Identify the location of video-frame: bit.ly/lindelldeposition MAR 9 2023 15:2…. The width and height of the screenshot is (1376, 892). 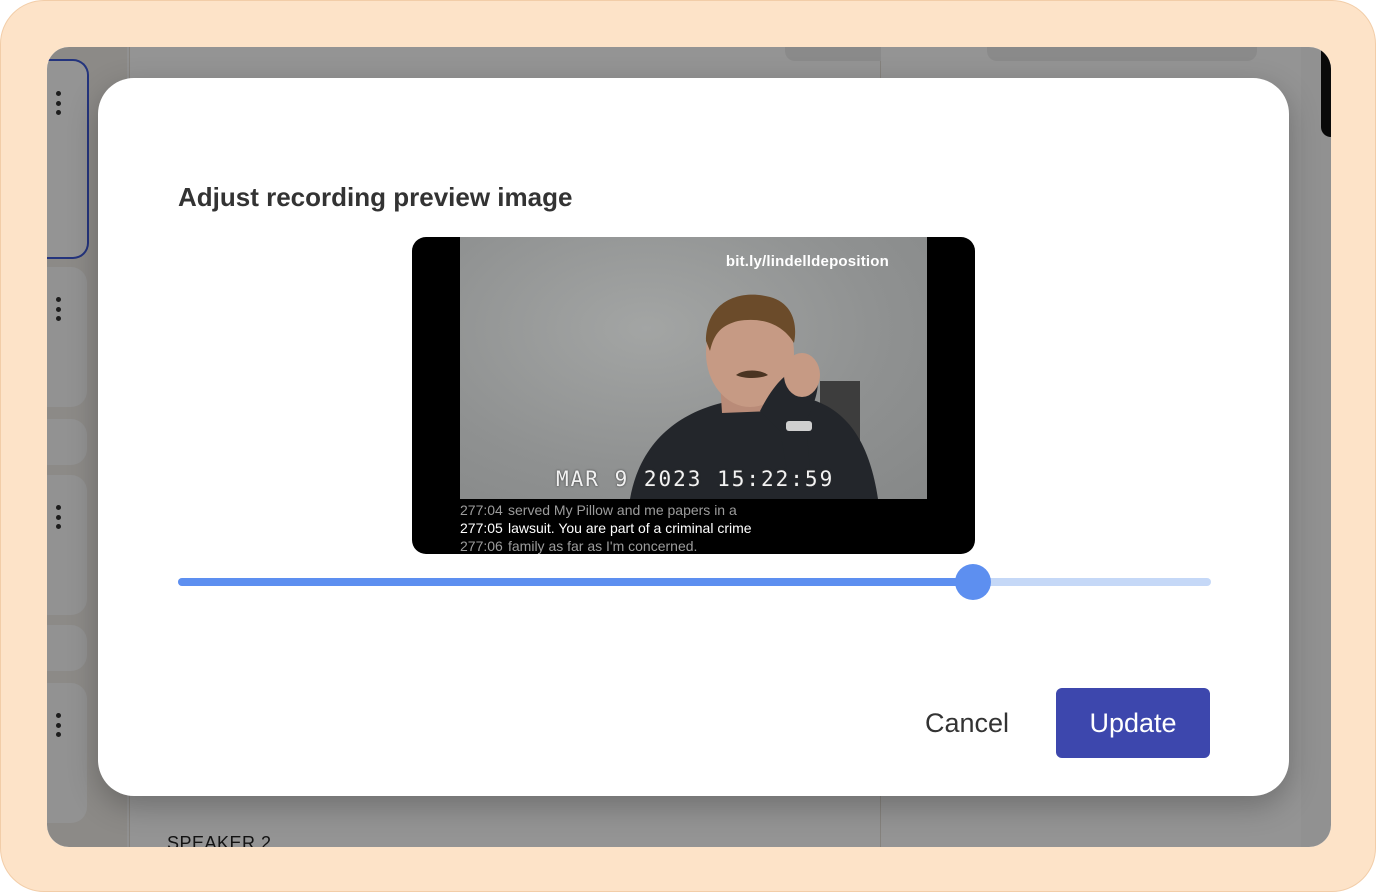
(693, 368).